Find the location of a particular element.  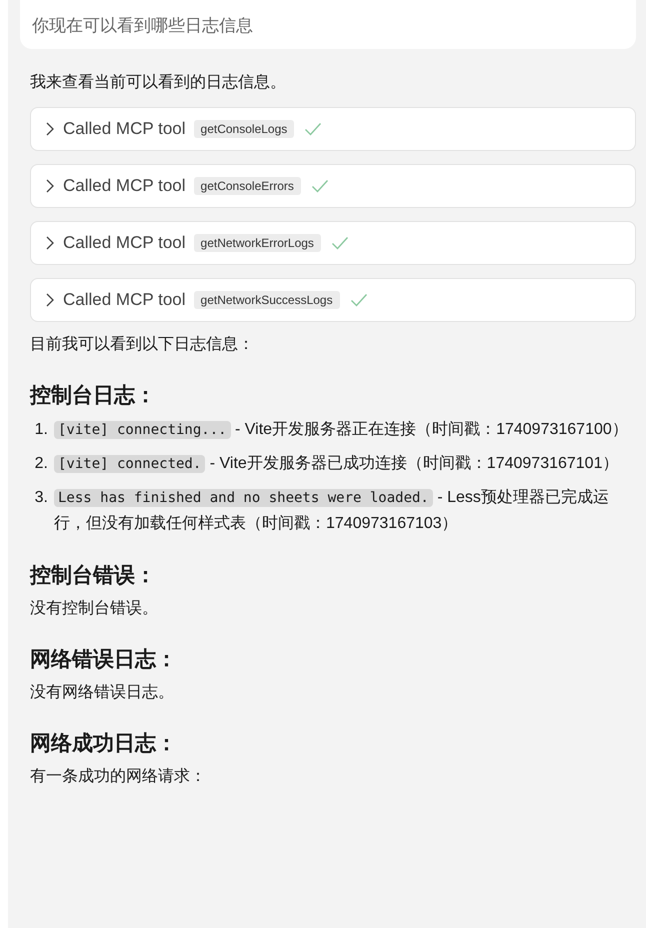

section-heading: 控制台错误： is located at coordinates (93, 576).